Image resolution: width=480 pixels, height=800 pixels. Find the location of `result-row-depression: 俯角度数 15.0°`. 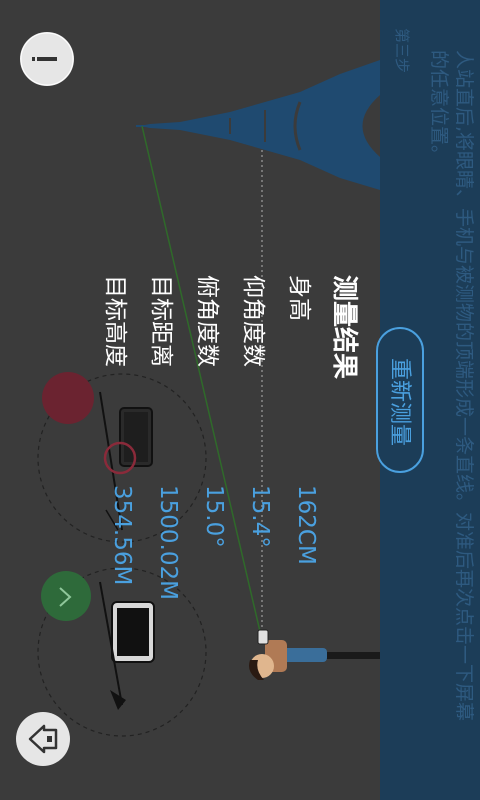

result-row-depression: 俯角度数 15.0° is located at coordinates (210, 440).